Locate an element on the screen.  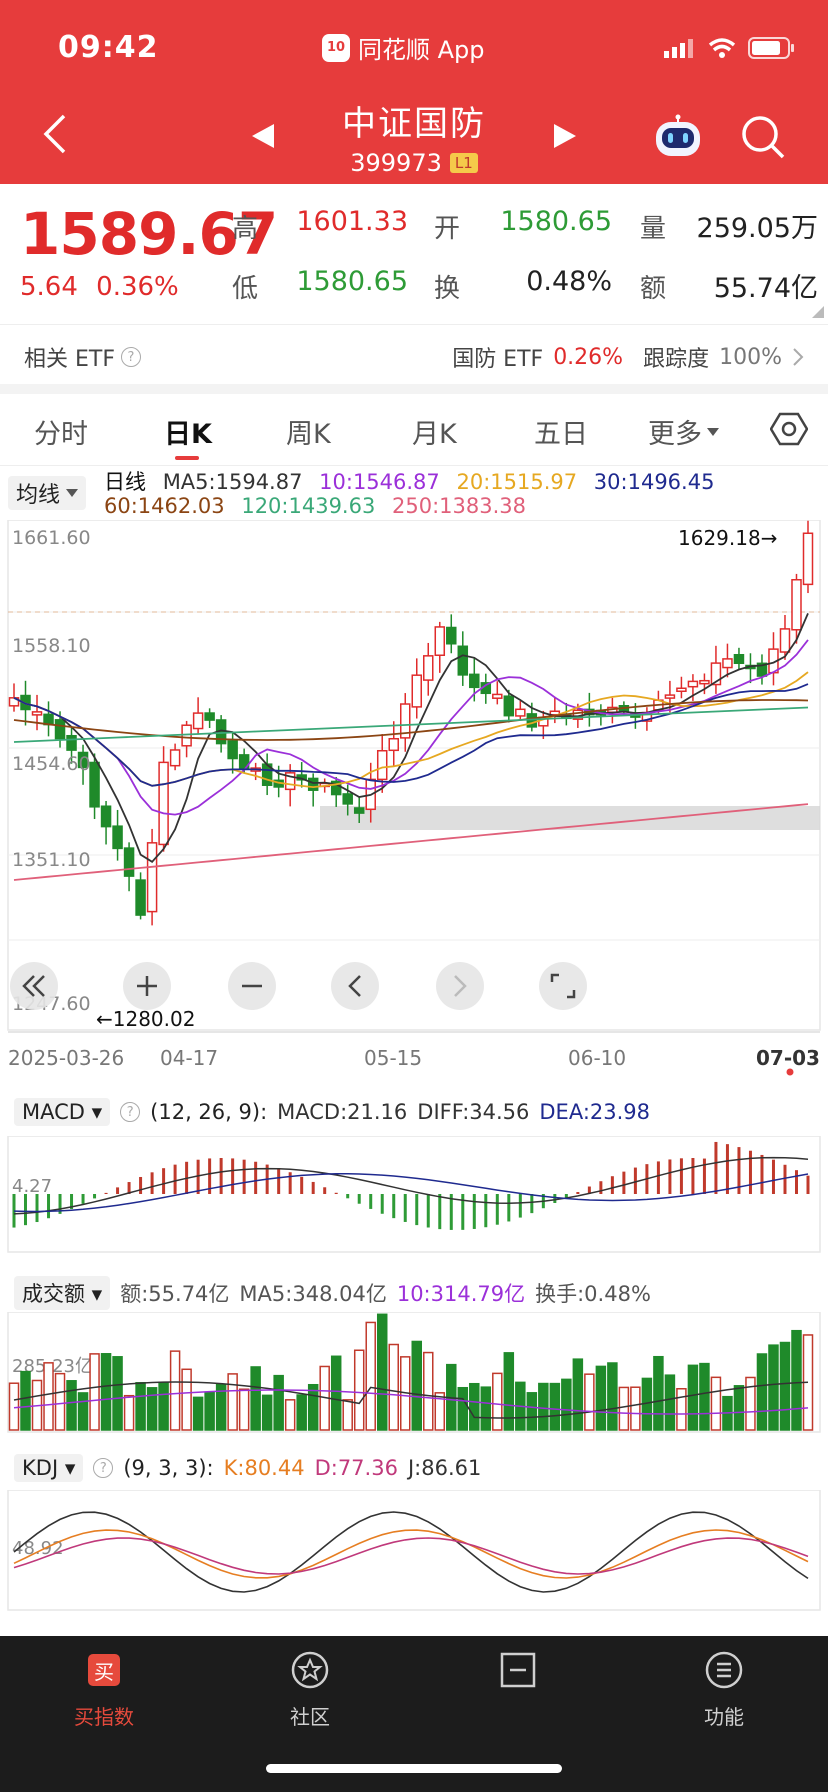
step-left-icon is located at coordinates (355, 986).